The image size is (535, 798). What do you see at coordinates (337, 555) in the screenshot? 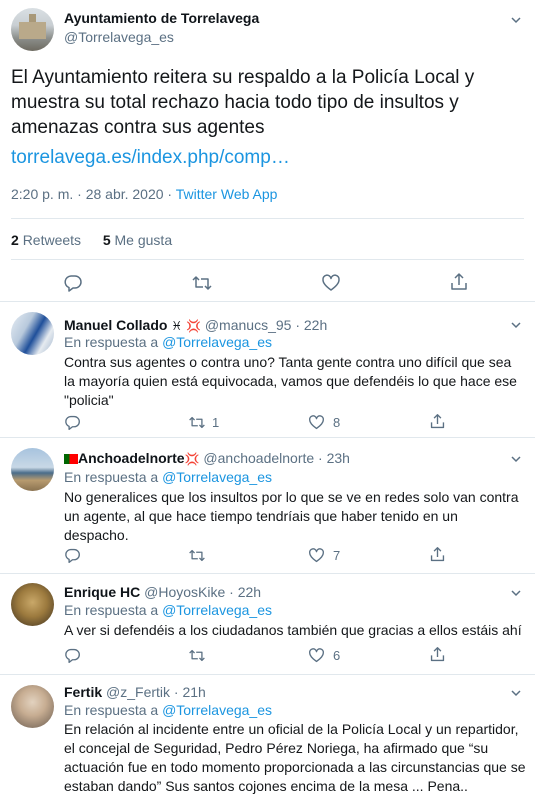
I see `like-count: 7` at bounding box center [337, 555].